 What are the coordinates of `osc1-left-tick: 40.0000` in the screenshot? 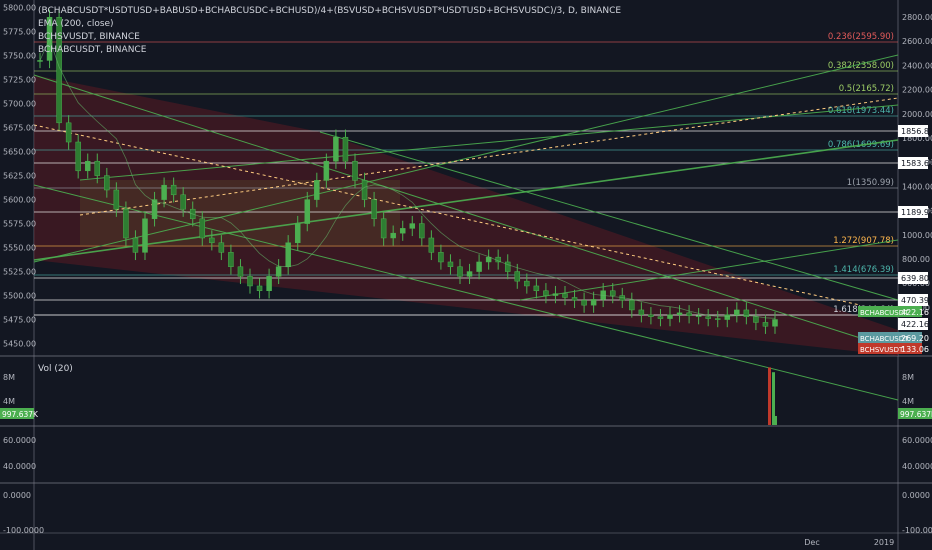 It's located at (19, 466).